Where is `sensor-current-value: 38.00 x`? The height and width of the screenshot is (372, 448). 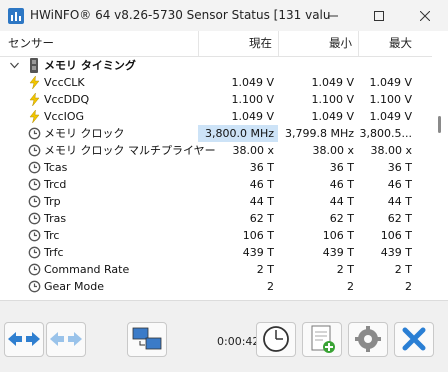 sensor-current-value: 38.00 x is located at coordinates (253, 150).